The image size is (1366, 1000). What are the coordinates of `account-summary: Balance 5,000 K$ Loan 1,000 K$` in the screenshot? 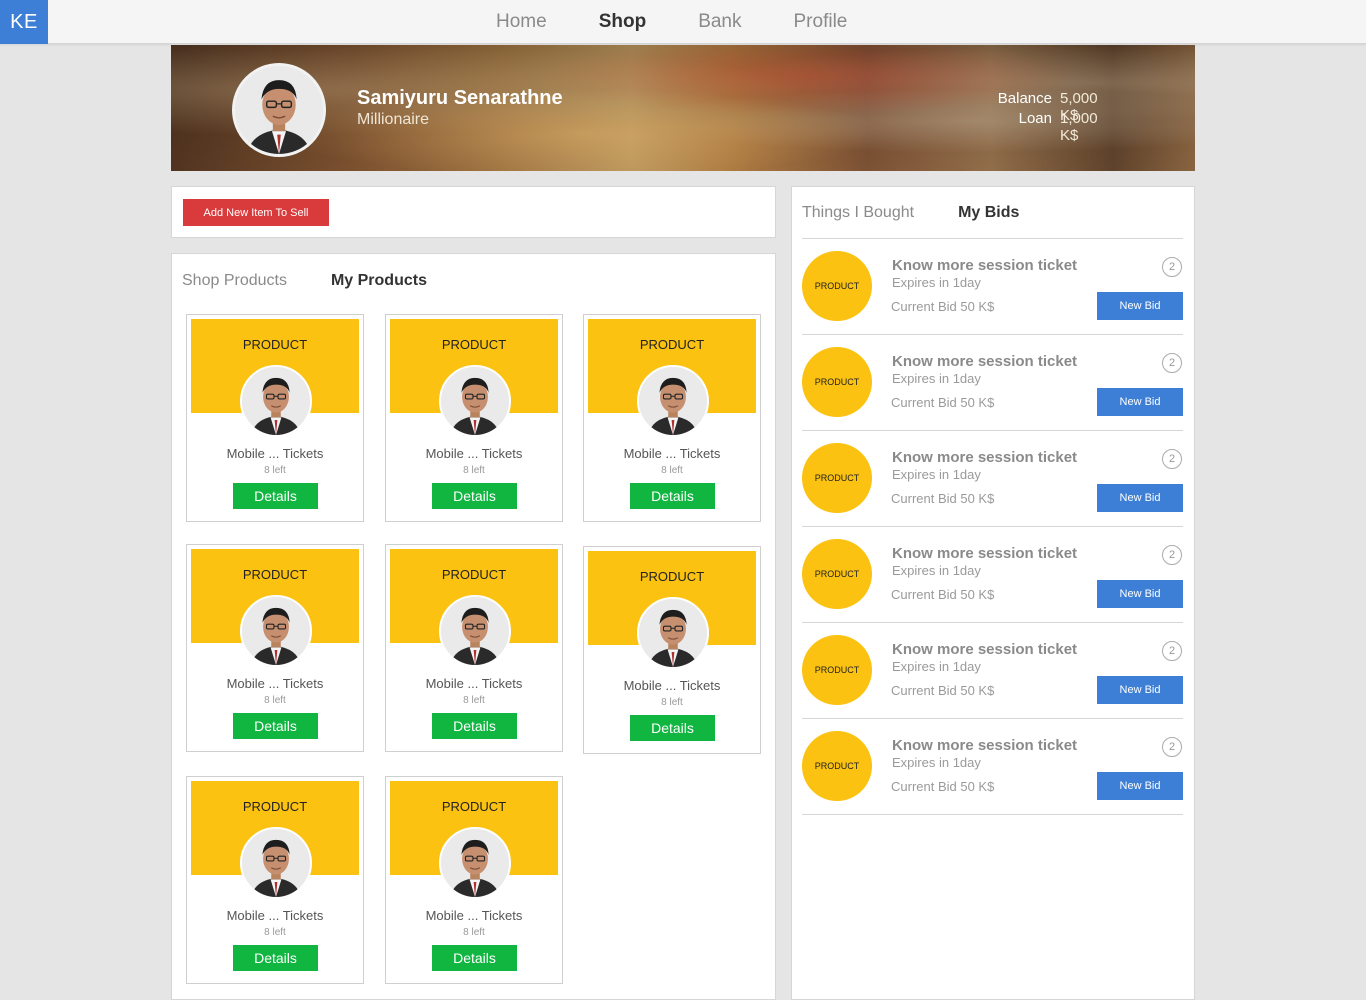 It's located at (1051, 117).